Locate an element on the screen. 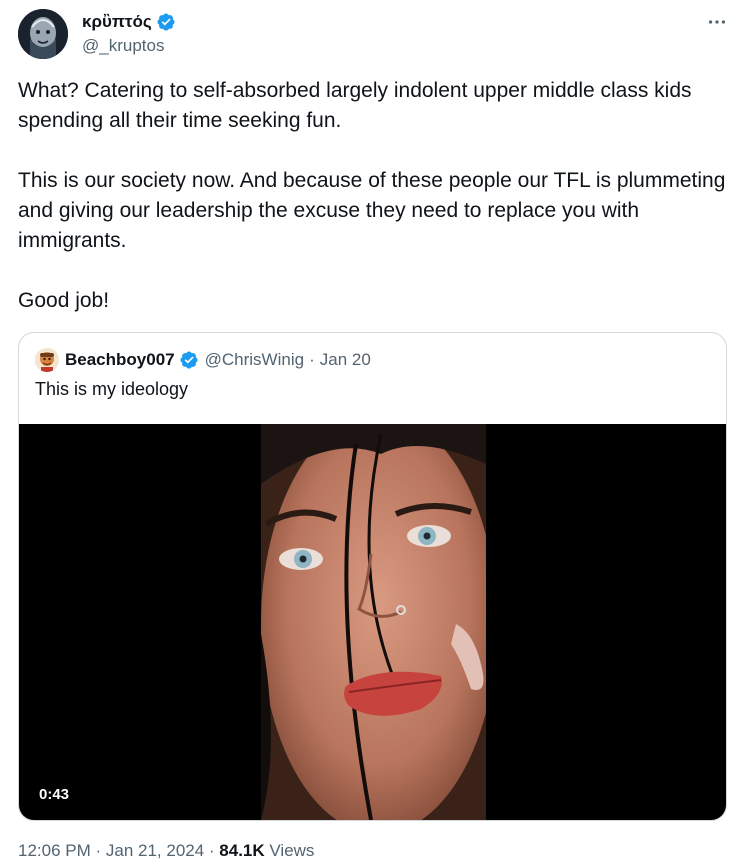 This screenshot has width=747, height=867. tweet-date: Jan 21, 2024 is located at coordinates (155, 850).